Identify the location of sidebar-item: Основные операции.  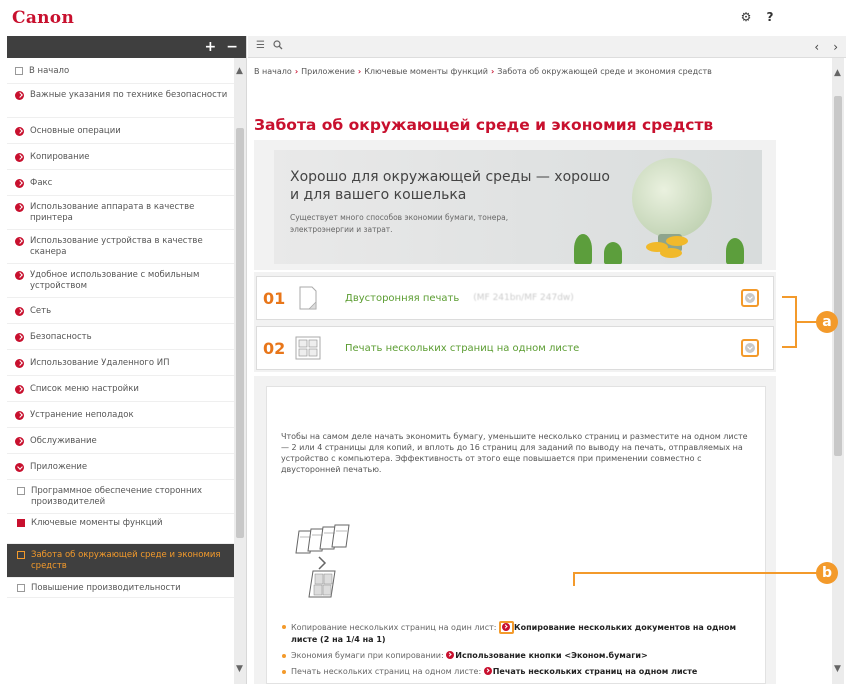
(121, 131).